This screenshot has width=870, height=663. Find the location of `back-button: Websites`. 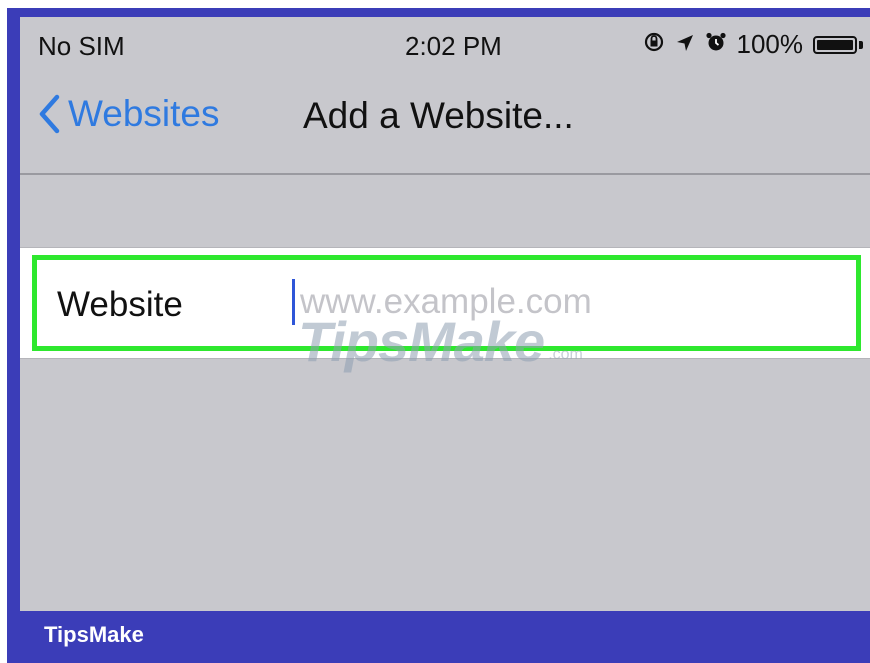

back-button: Websites is located at coordinates (129, 114).